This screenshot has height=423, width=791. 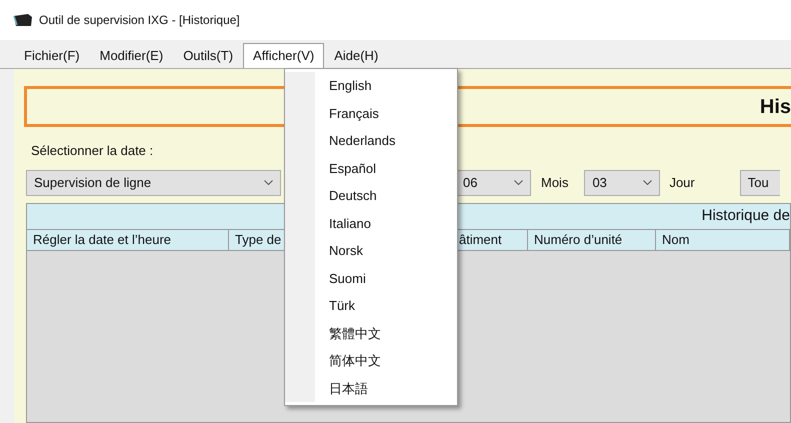 What do you see at coordinates (132, 55) in the screenshot?
I see `menu-item: Modifier(E)` at bounding box center [132, 55].